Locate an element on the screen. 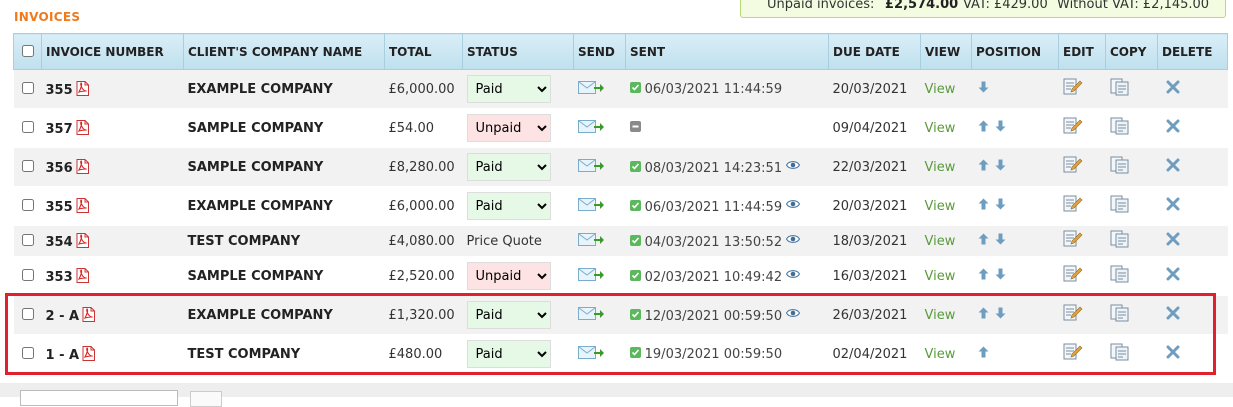  pagination-select is located at coordinates (99, 398).